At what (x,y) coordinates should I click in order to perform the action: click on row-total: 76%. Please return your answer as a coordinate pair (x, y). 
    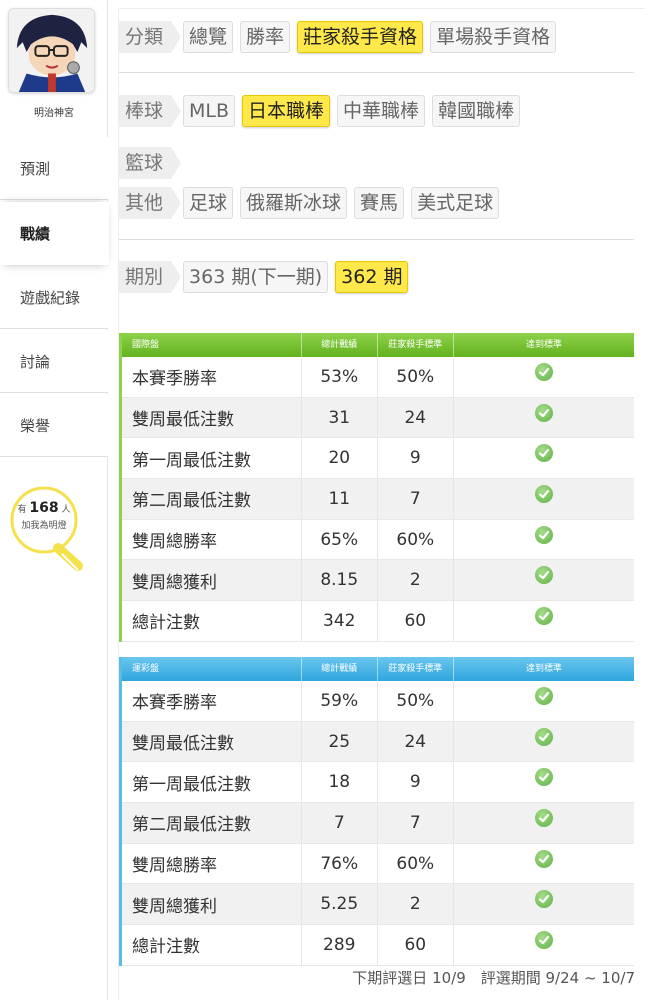
    Looking at the image, I should click on (340, 863).